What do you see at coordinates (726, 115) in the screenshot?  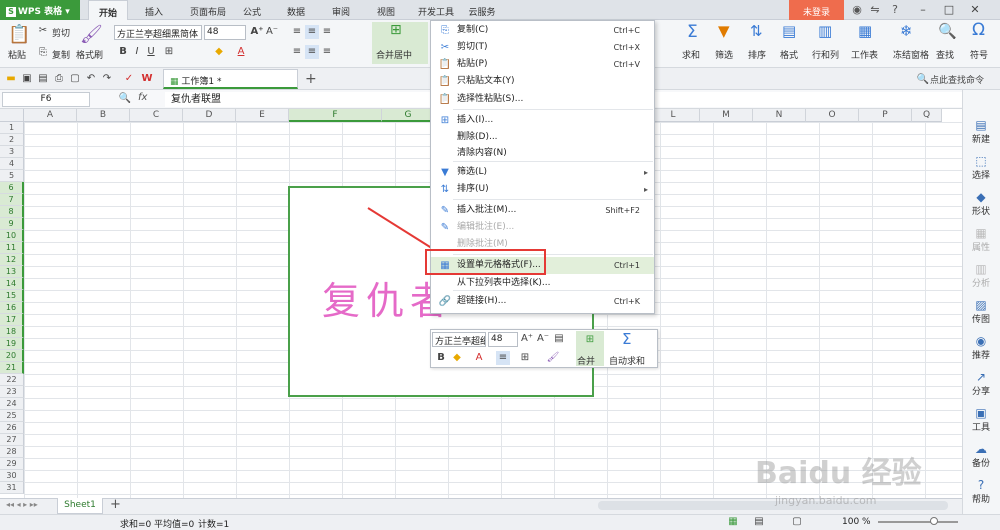 I see `column-header-m: M` at bounding box center [726, 115].